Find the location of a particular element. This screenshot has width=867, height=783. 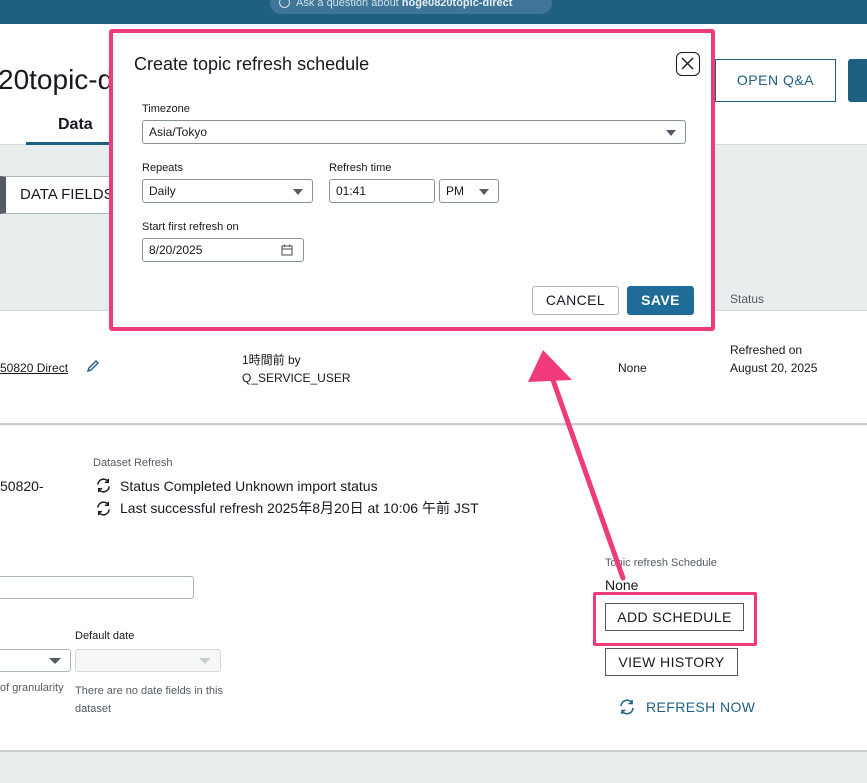

start-date-value: 8/20/2025 is located at coordinates (176, 250).